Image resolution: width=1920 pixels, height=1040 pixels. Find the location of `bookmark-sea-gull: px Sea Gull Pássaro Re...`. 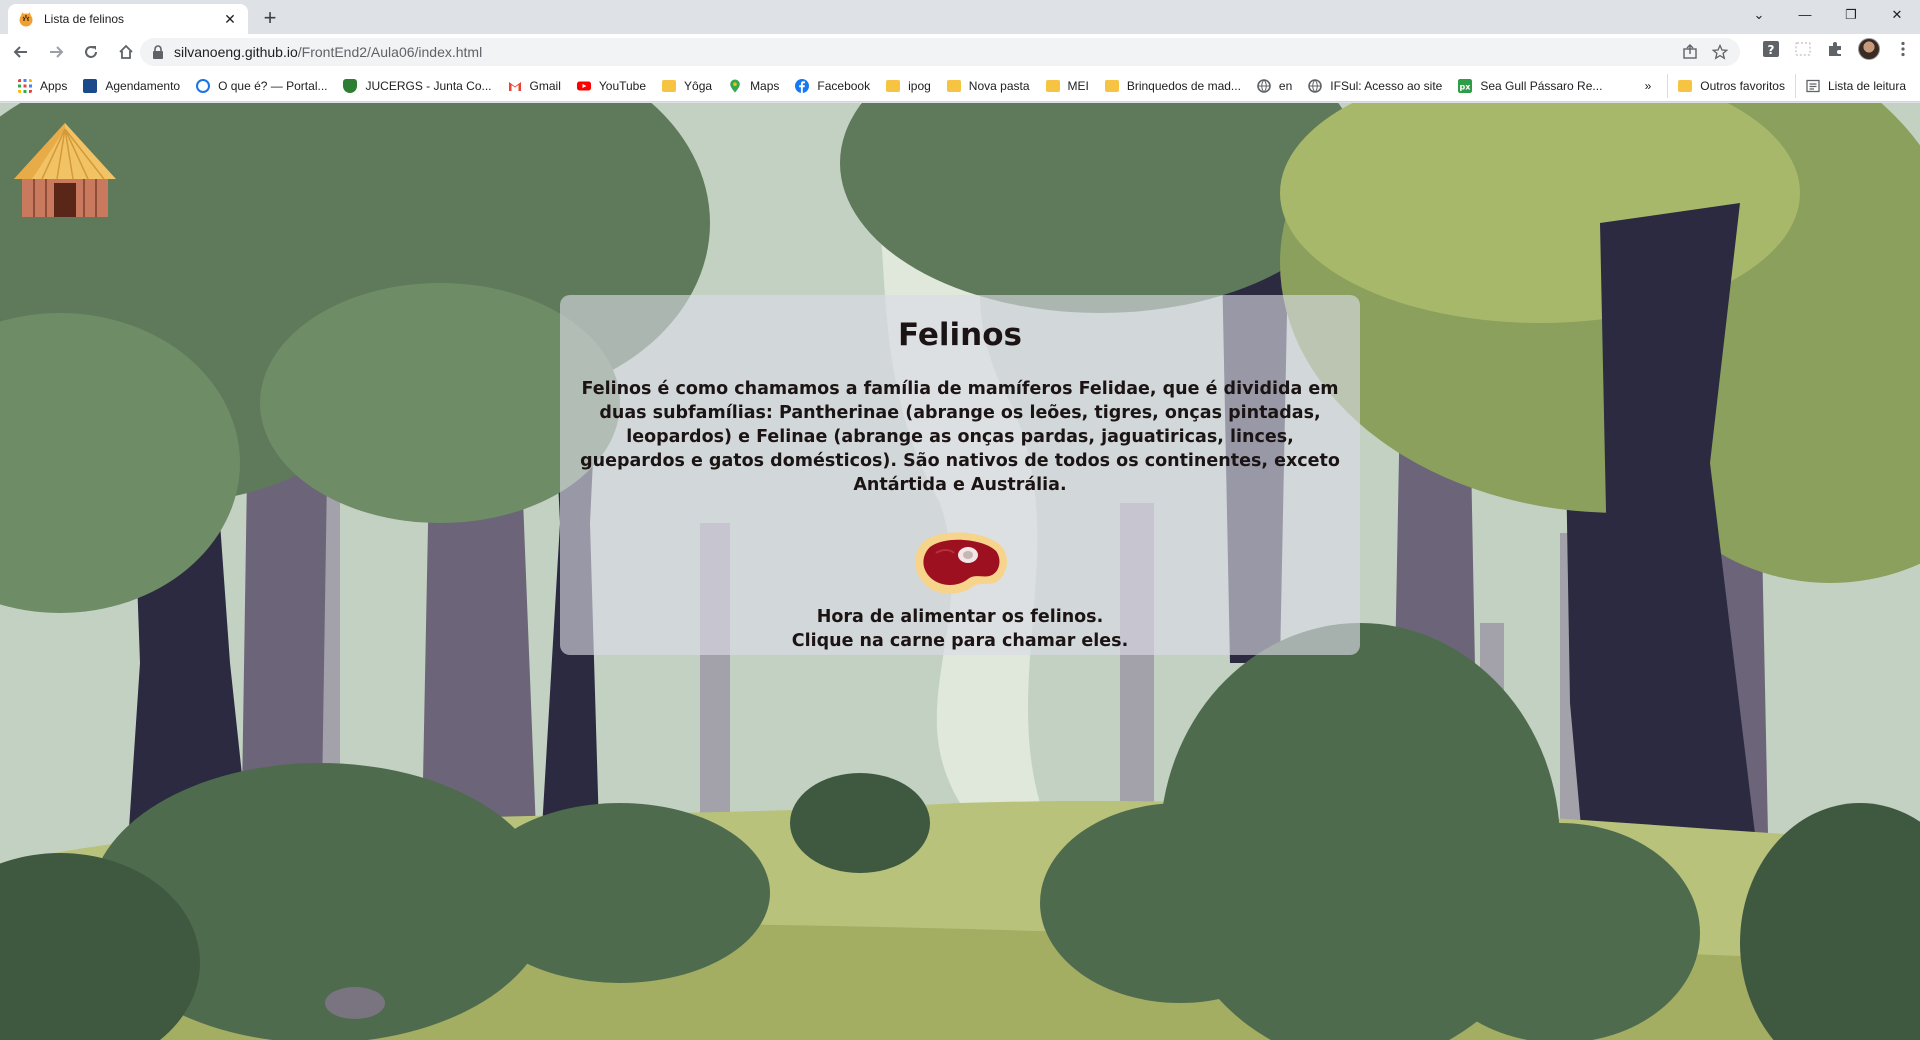

bookmark-sea-gull: px Sea Gull Pássaro Re... is located at coordinates (1530, 86).